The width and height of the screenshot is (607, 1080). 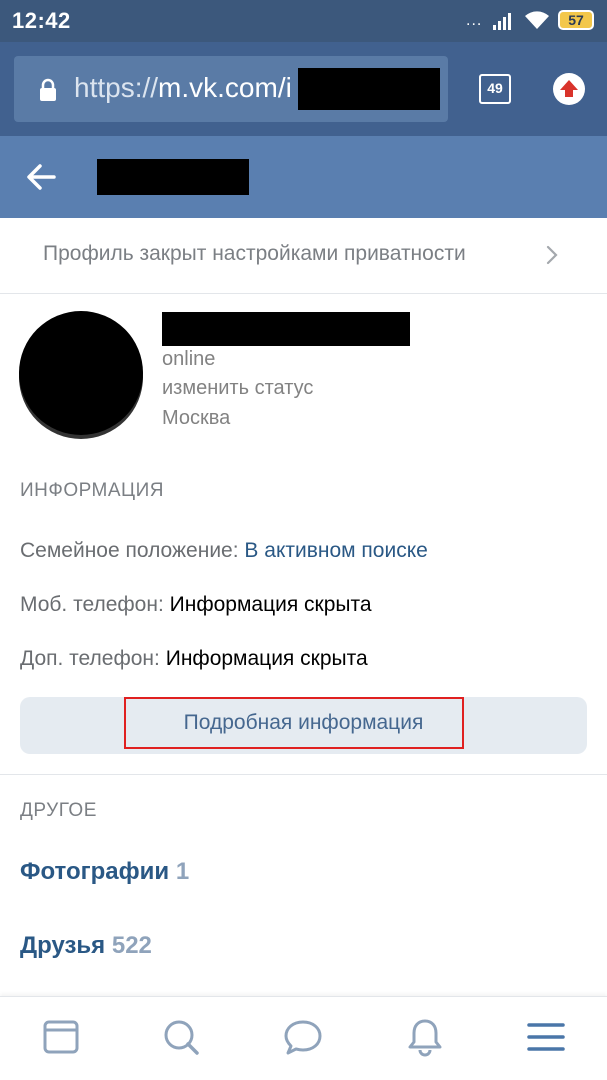 What do you see at coordinates (92, 490) in the screenshot?
I see `info-section-title: ИНФОРМАЦИЯ` at bounding box center [92, 490].